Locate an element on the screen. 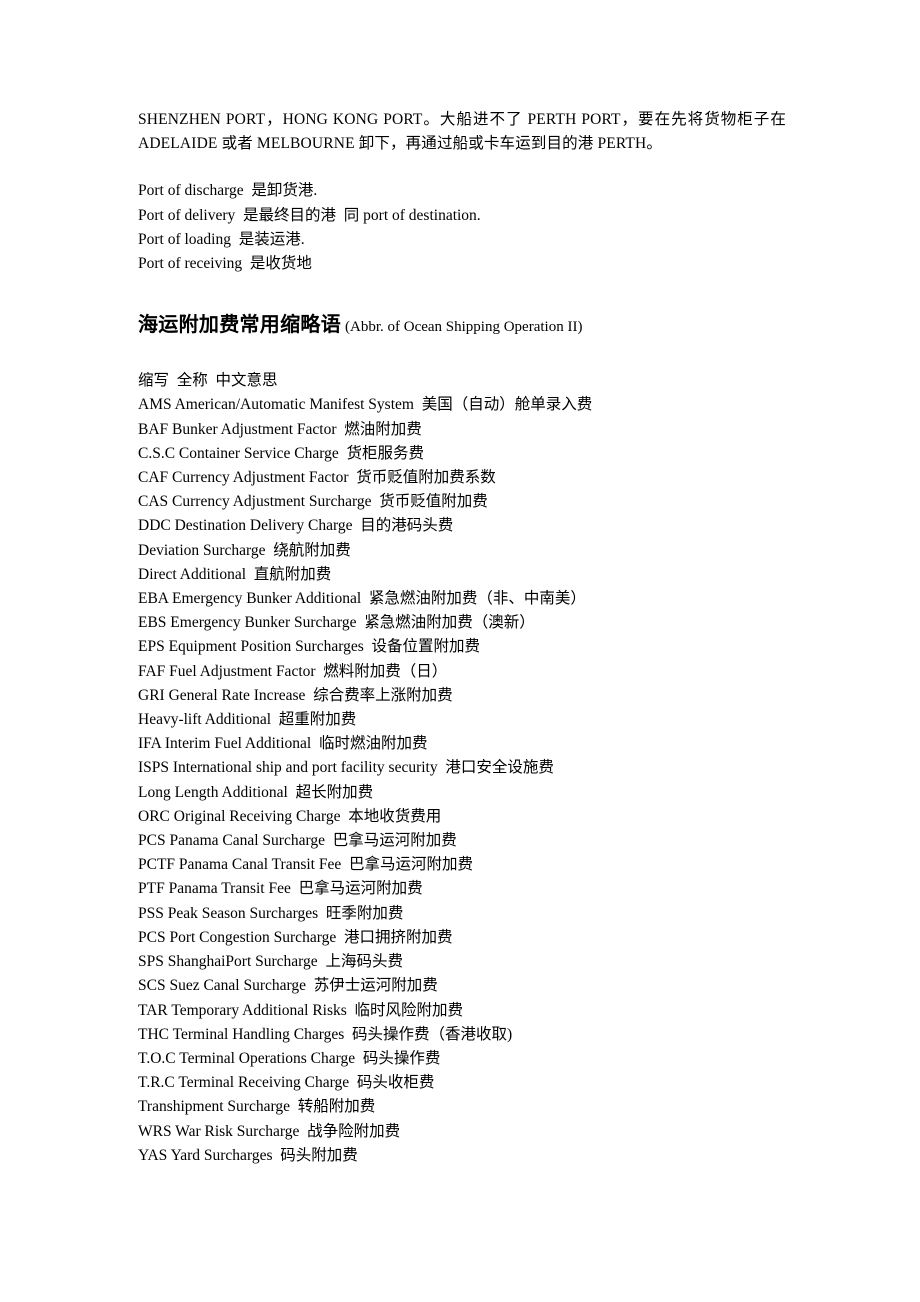  abbreviation-row: GRI General Rate Increase 综合费率上涨附加费 is located at coordinates (295, 695).